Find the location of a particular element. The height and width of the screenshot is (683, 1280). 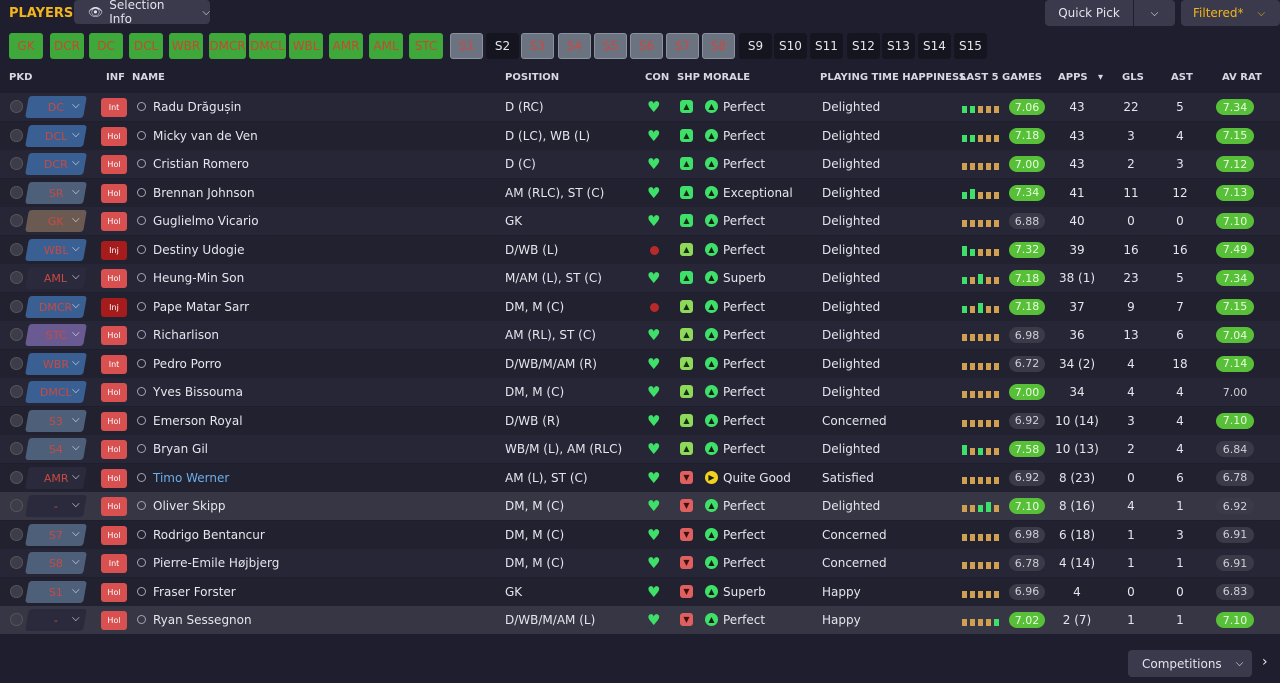

col-name: NAME is located at coordinates (148, 77).